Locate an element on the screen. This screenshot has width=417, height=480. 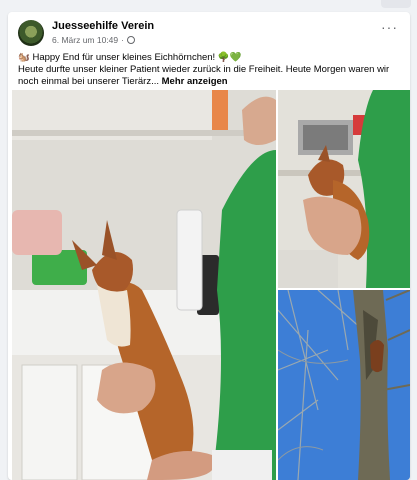
globe-icon is located at coordinates (130, 40).